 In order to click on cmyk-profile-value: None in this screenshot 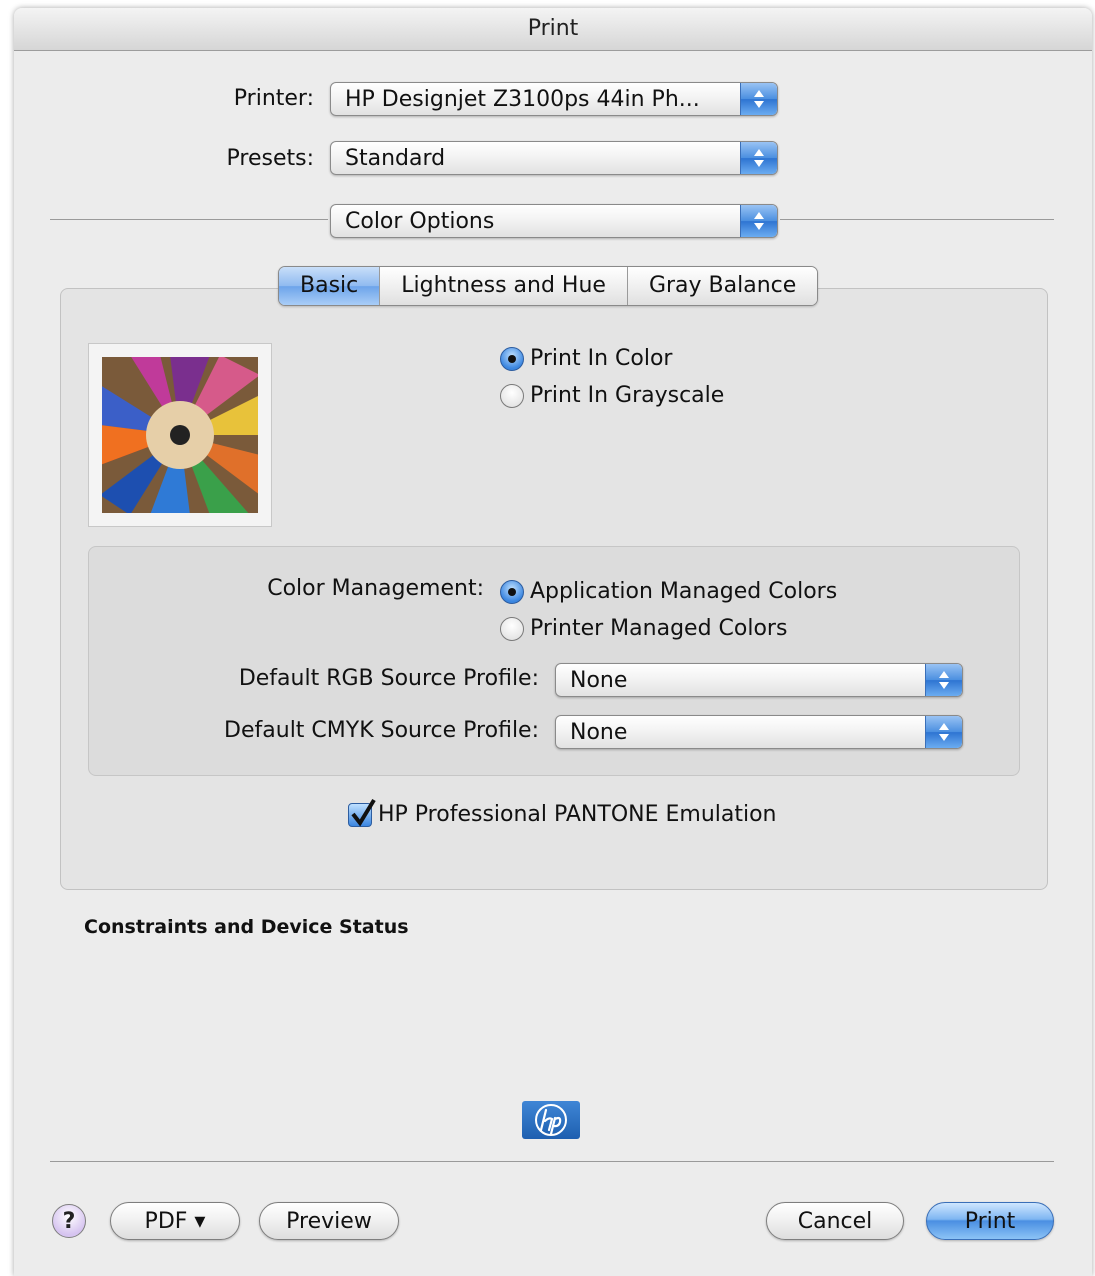, I will do `click(599, 732)`.